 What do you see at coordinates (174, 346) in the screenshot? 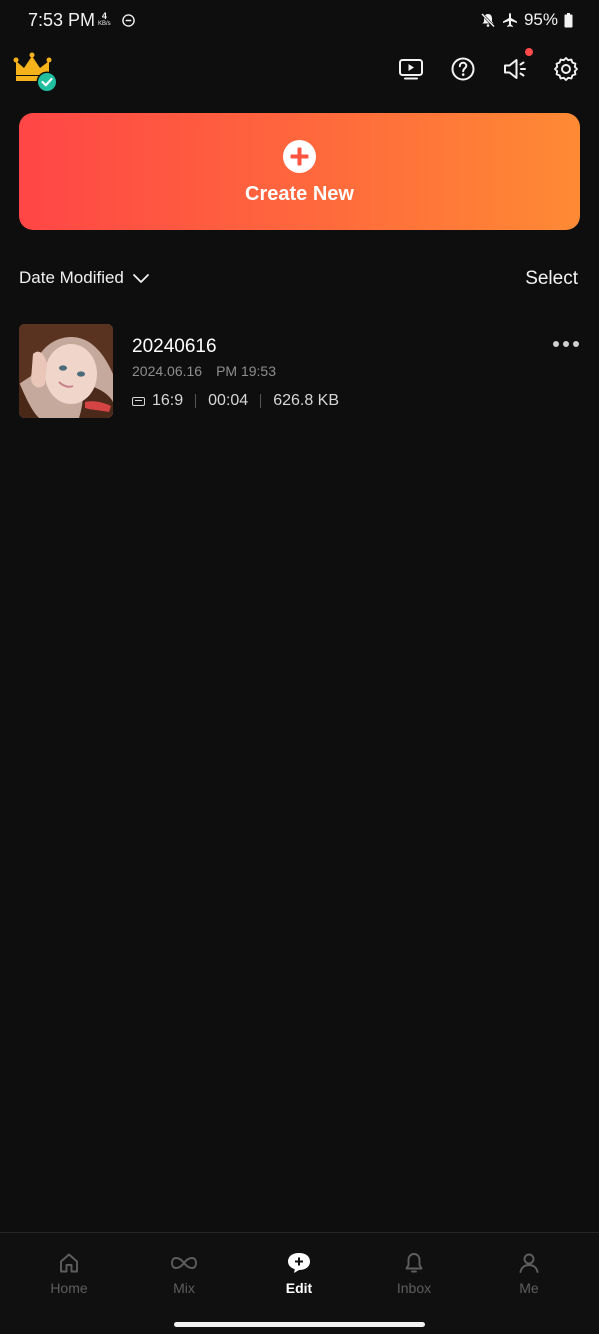
I see `project-title: 20240616` at bounding box center [174, 346].